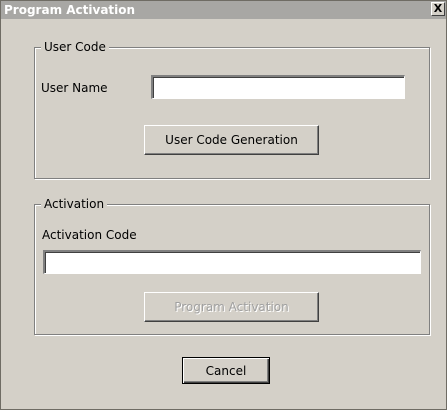 The height and width of the screenshot is (410, 447). Describe the element at coordinates (74, 88) in the screenshot. I see `user-name-label: User Name` at that location.